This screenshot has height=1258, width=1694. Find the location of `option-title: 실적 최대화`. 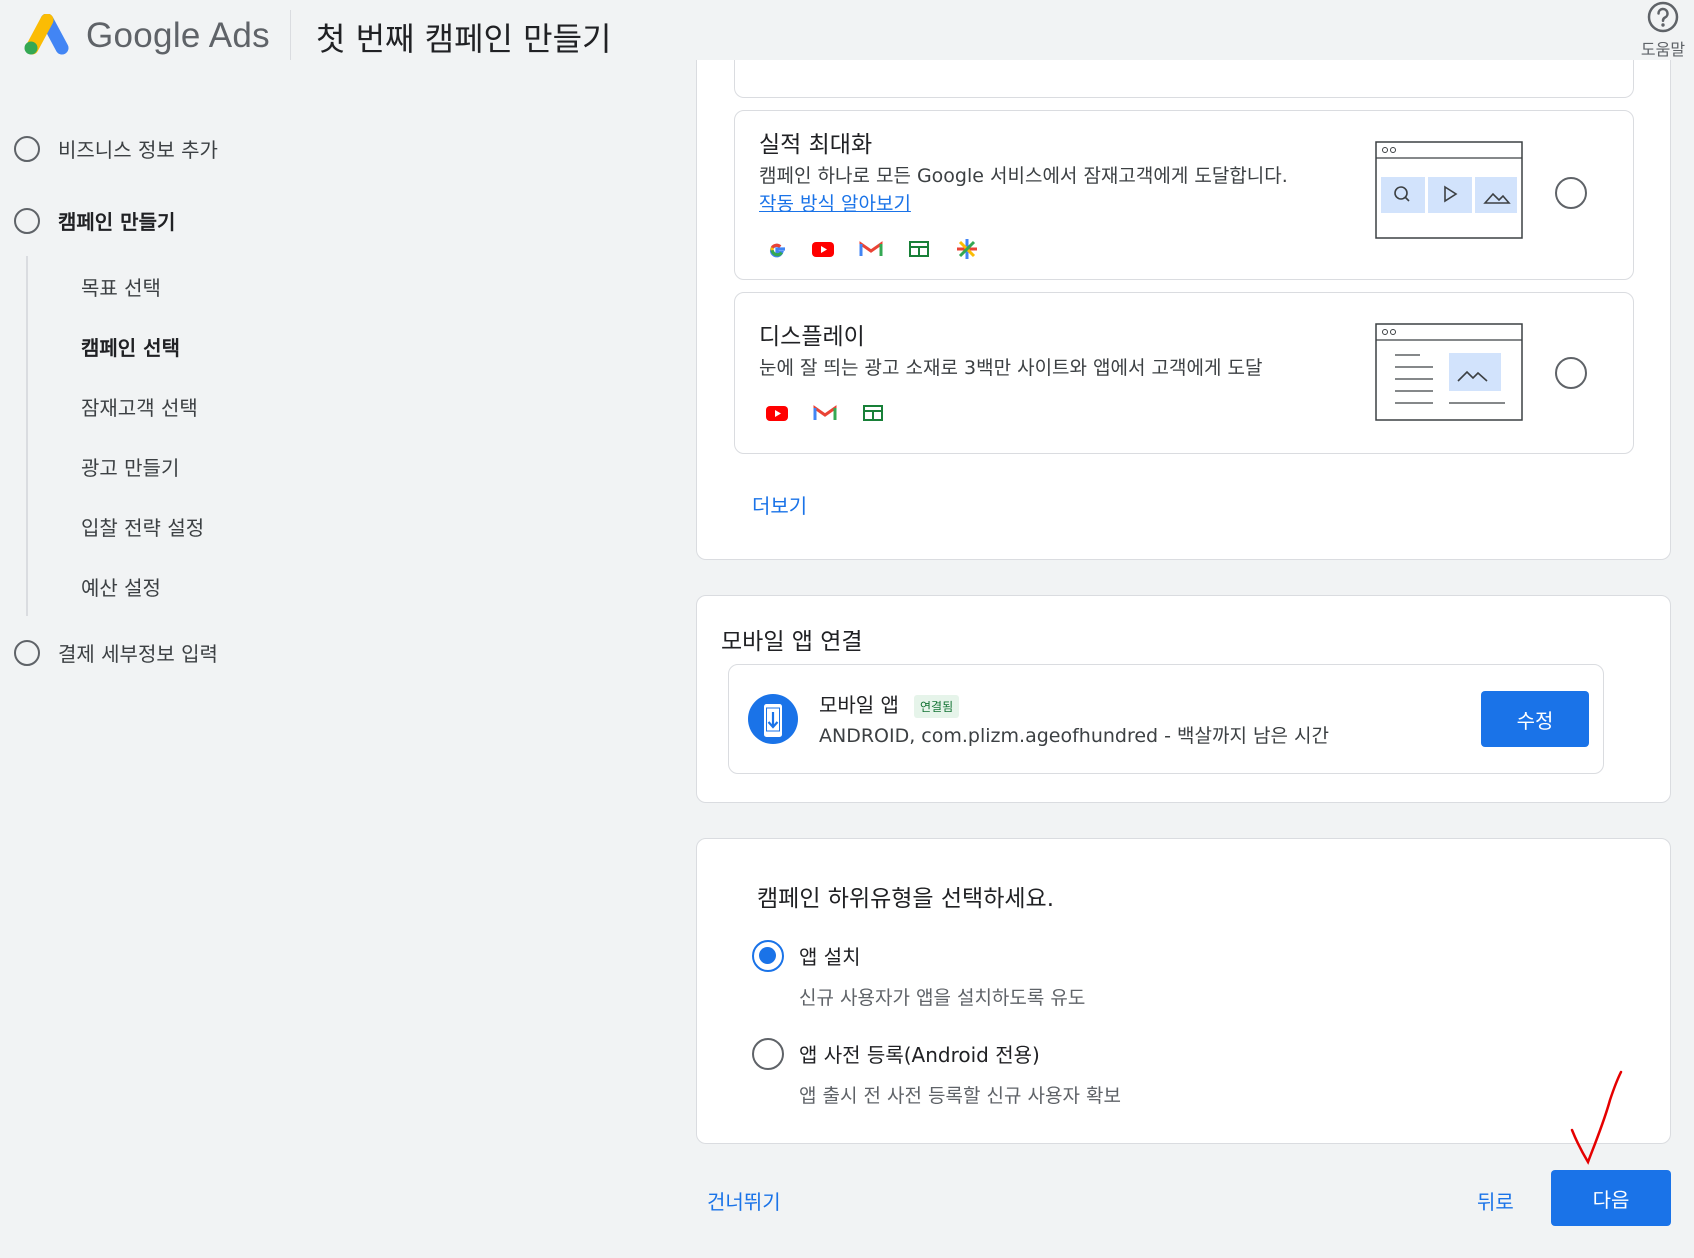

option-title: 실적 최대화 is located at coordinates (816, 145).